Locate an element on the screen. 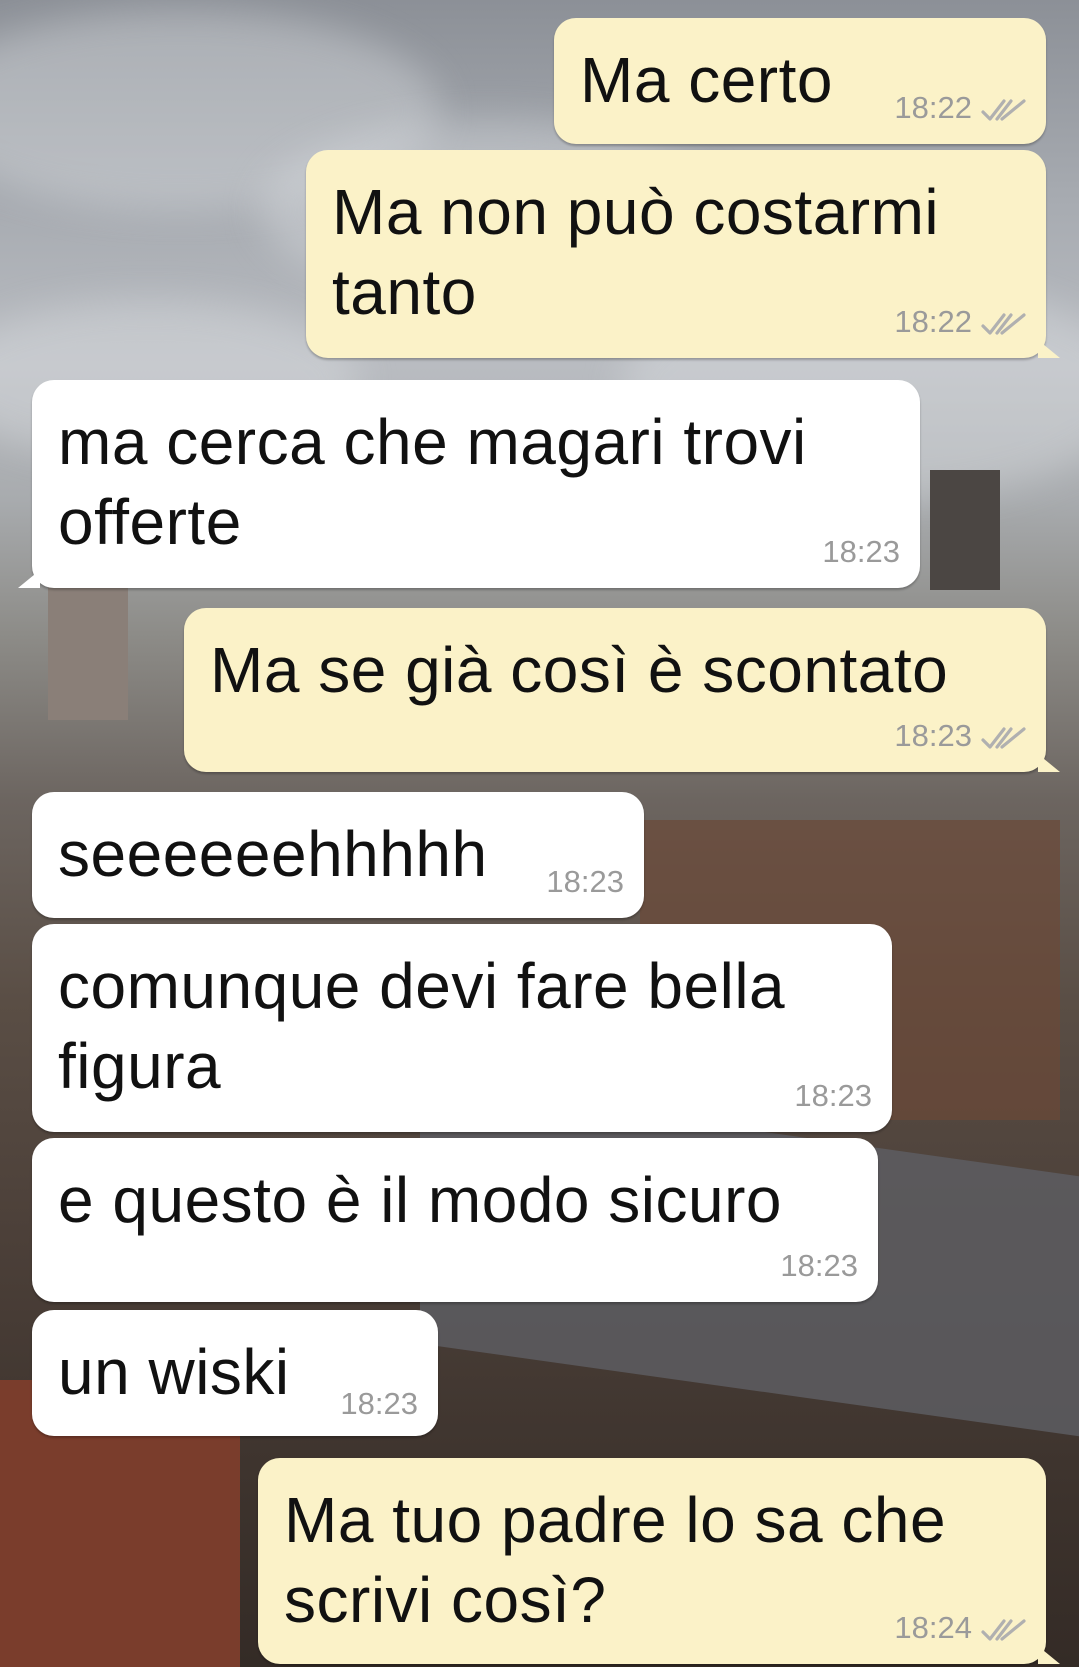 This screenshot has width=1079, height=1667. message-text-line: ma cerca che magari trovi is located at coordinates (432, 442).